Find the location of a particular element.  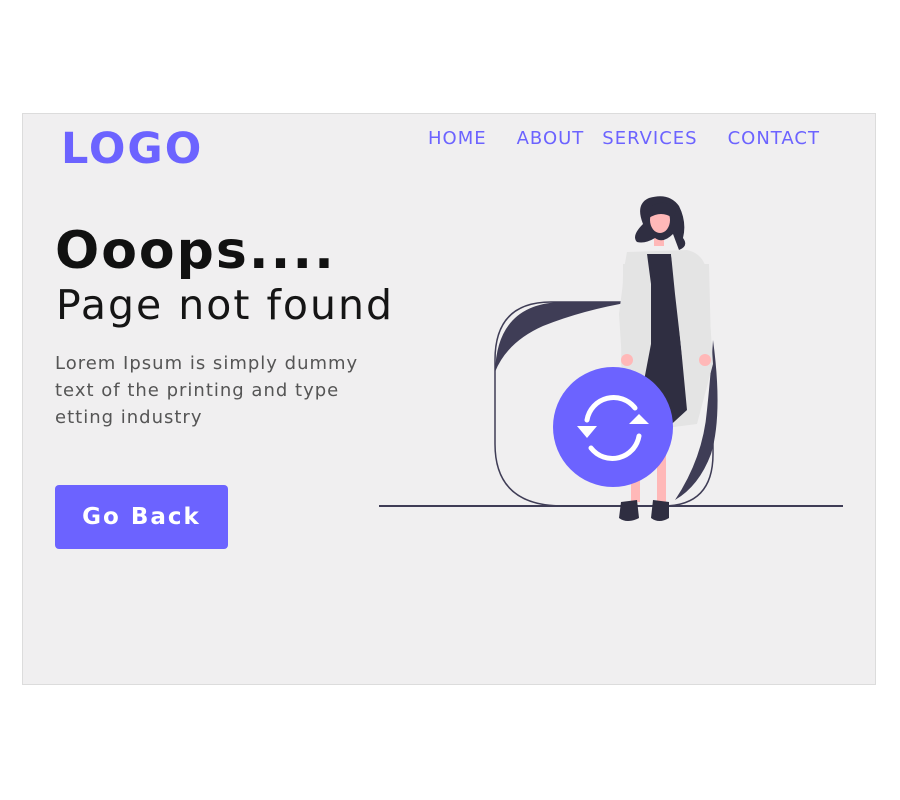

main-nav: HOME ABOUT SERVICES CONTACT is located at coordinates (624, 139).